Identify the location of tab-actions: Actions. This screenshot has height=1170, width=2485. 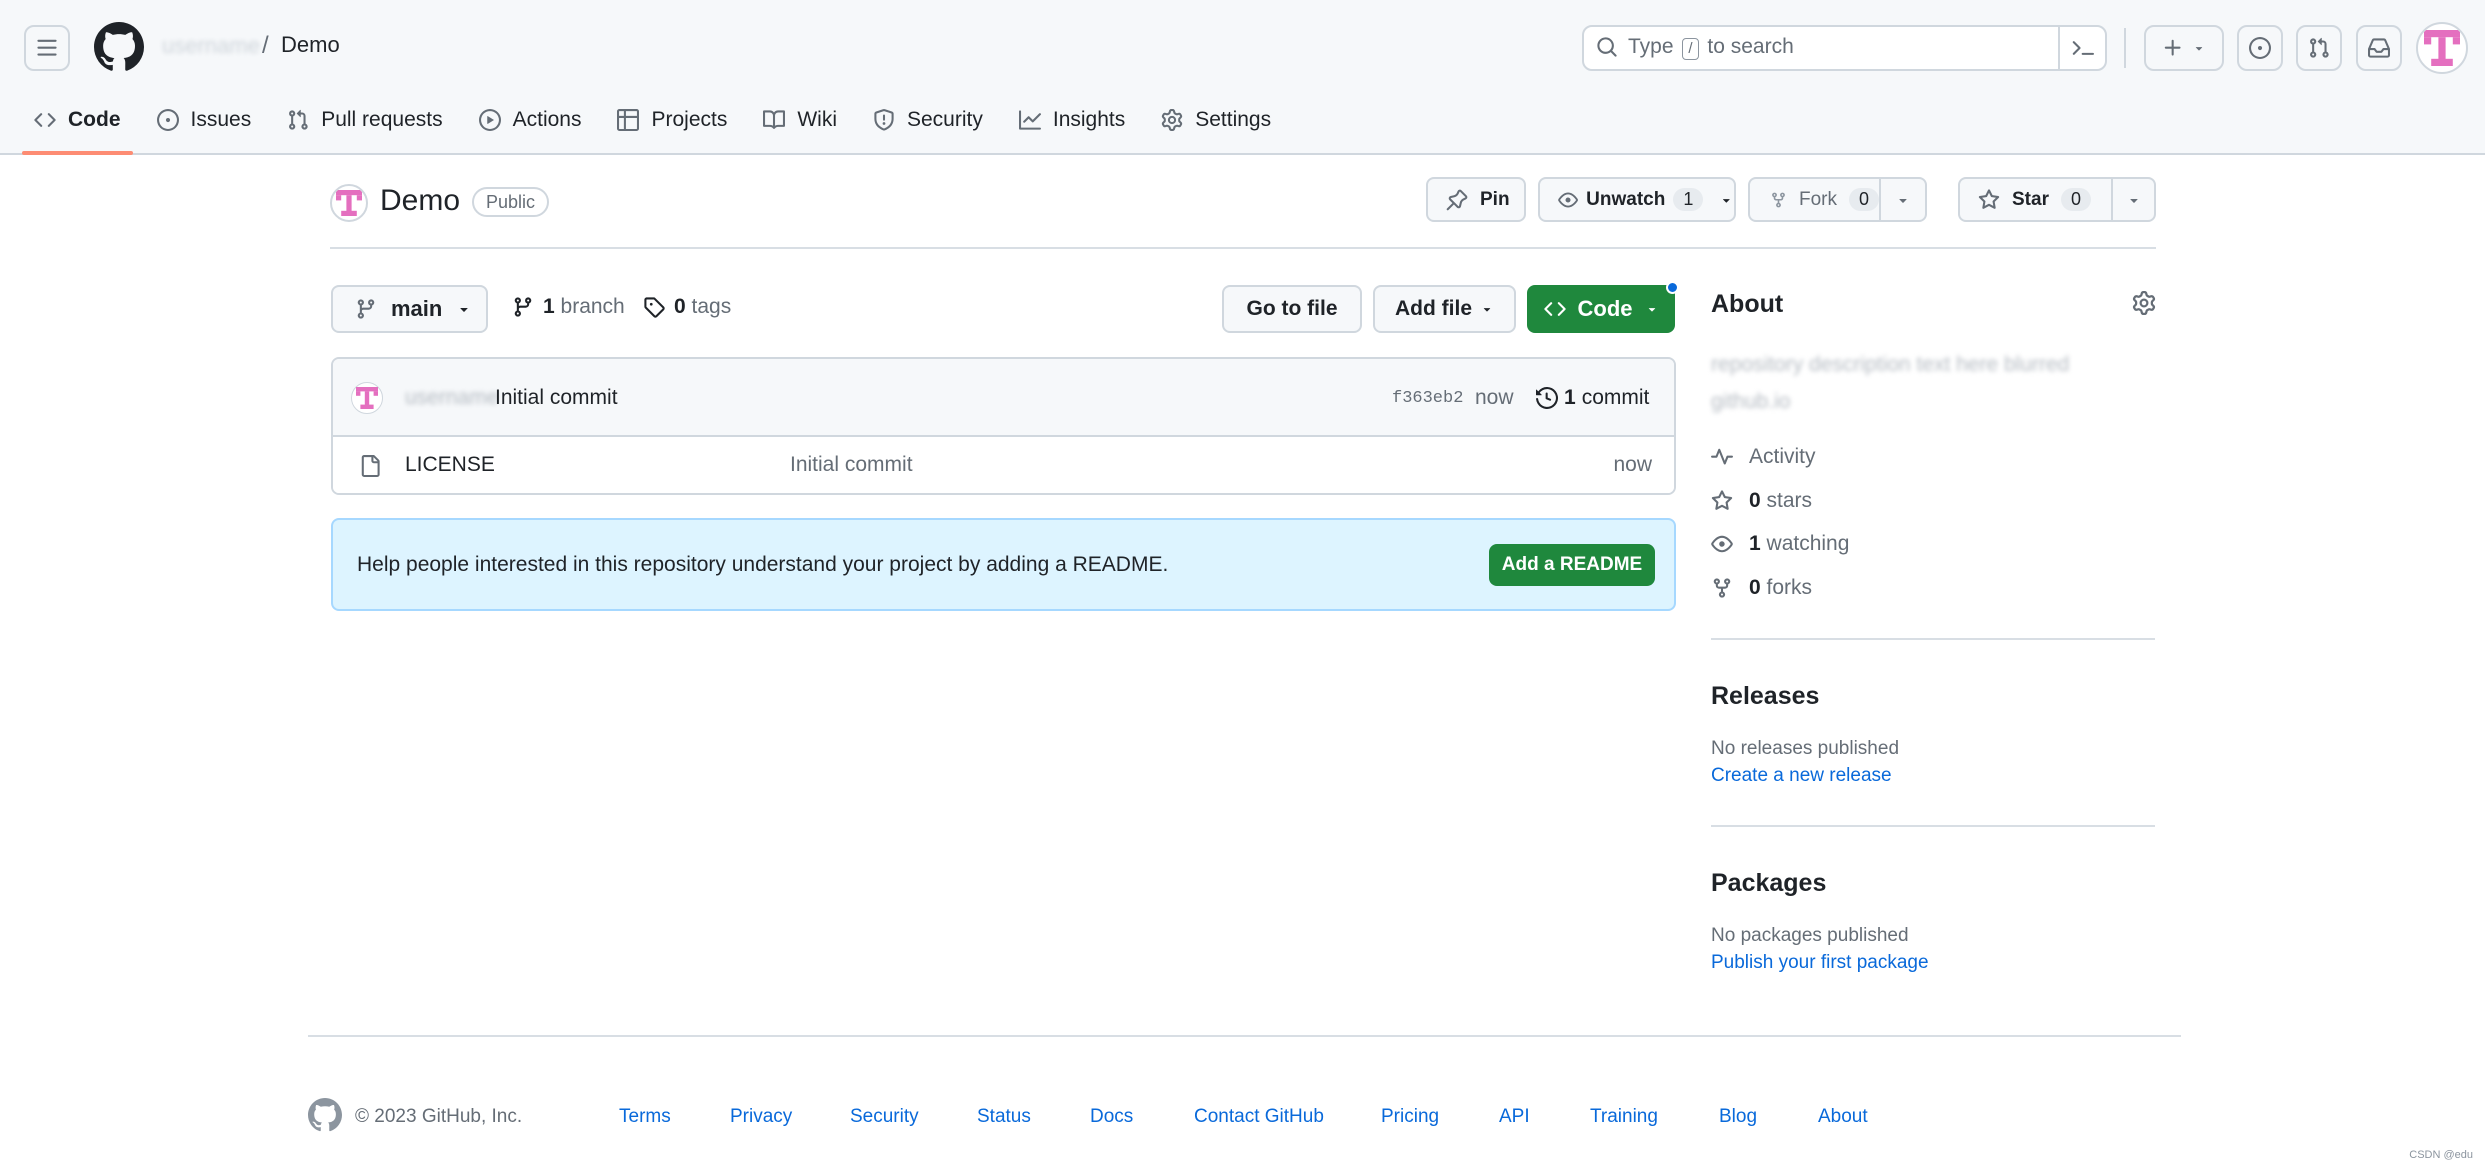
(530, 120).